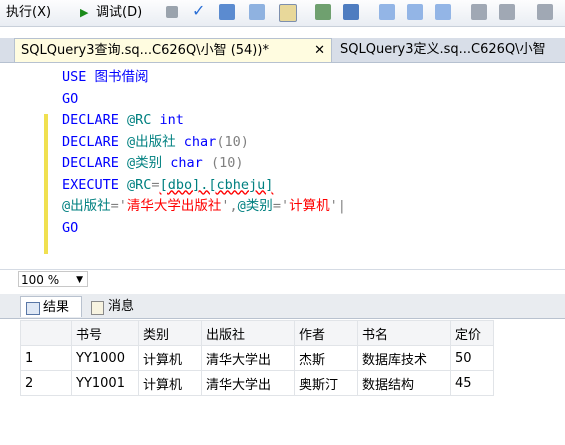  What do you see at coordinates (105, 358) in the screenshot?
I see `table-cell: YY1000` at bounding box center [105, 358].